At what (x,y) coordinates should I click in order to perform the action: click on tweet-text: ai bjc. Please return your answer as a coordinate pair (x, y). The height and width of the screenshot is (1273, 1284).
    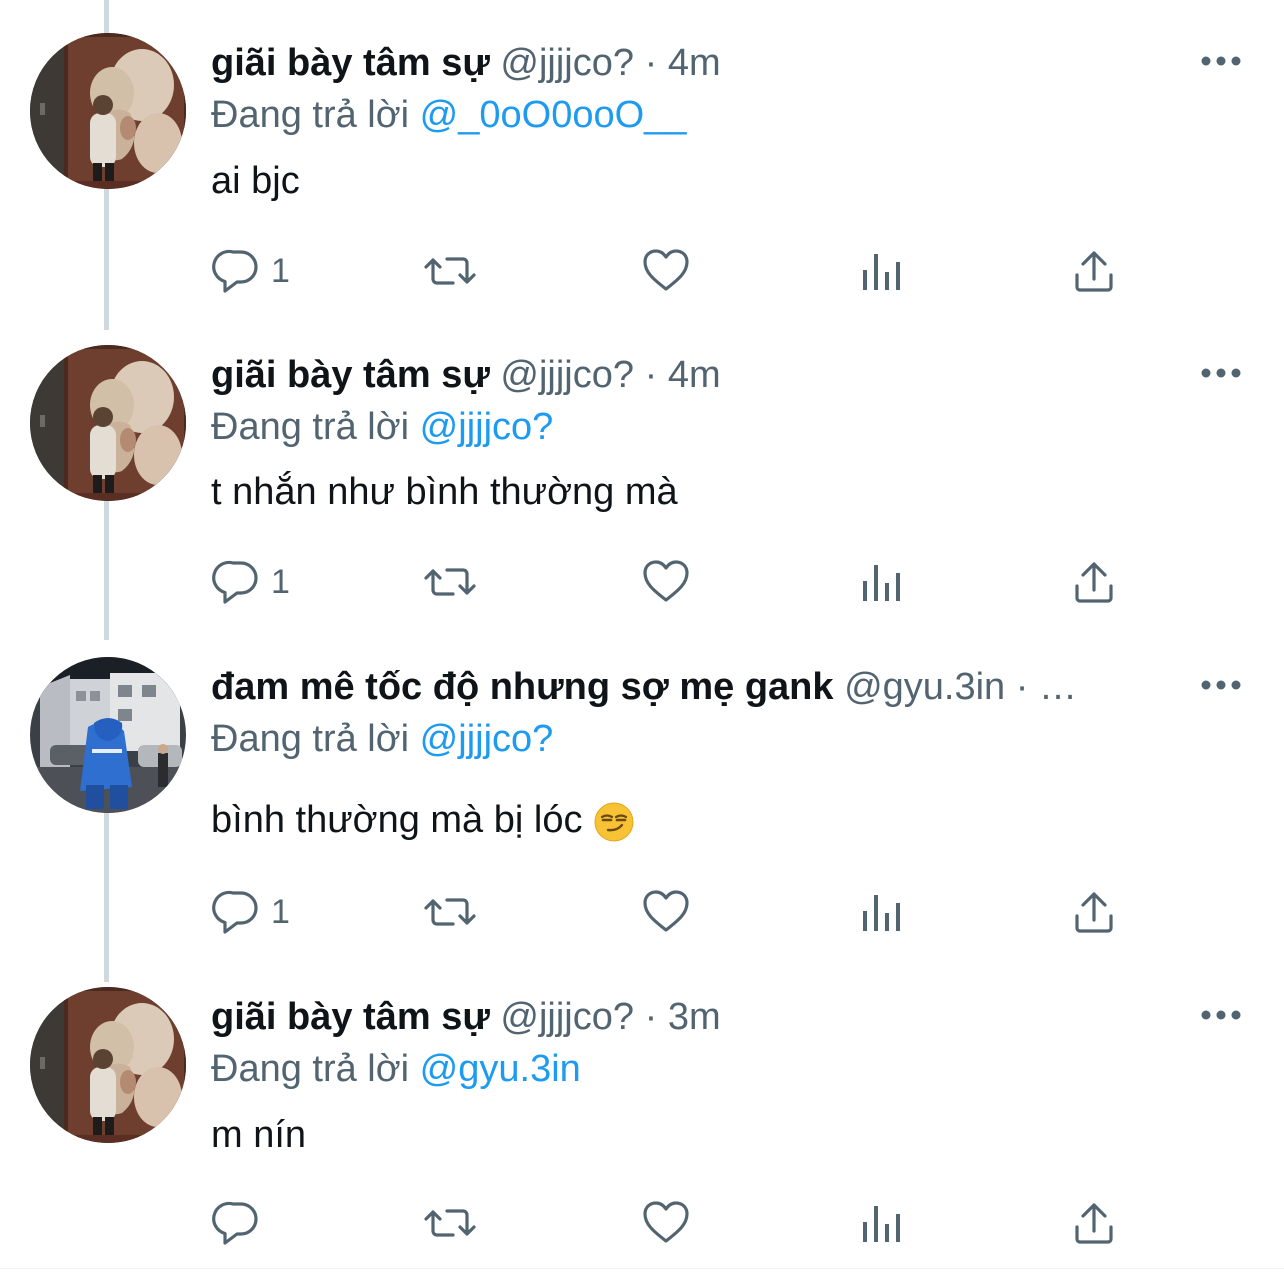
    Looking at the image, I should click on (255, 181).